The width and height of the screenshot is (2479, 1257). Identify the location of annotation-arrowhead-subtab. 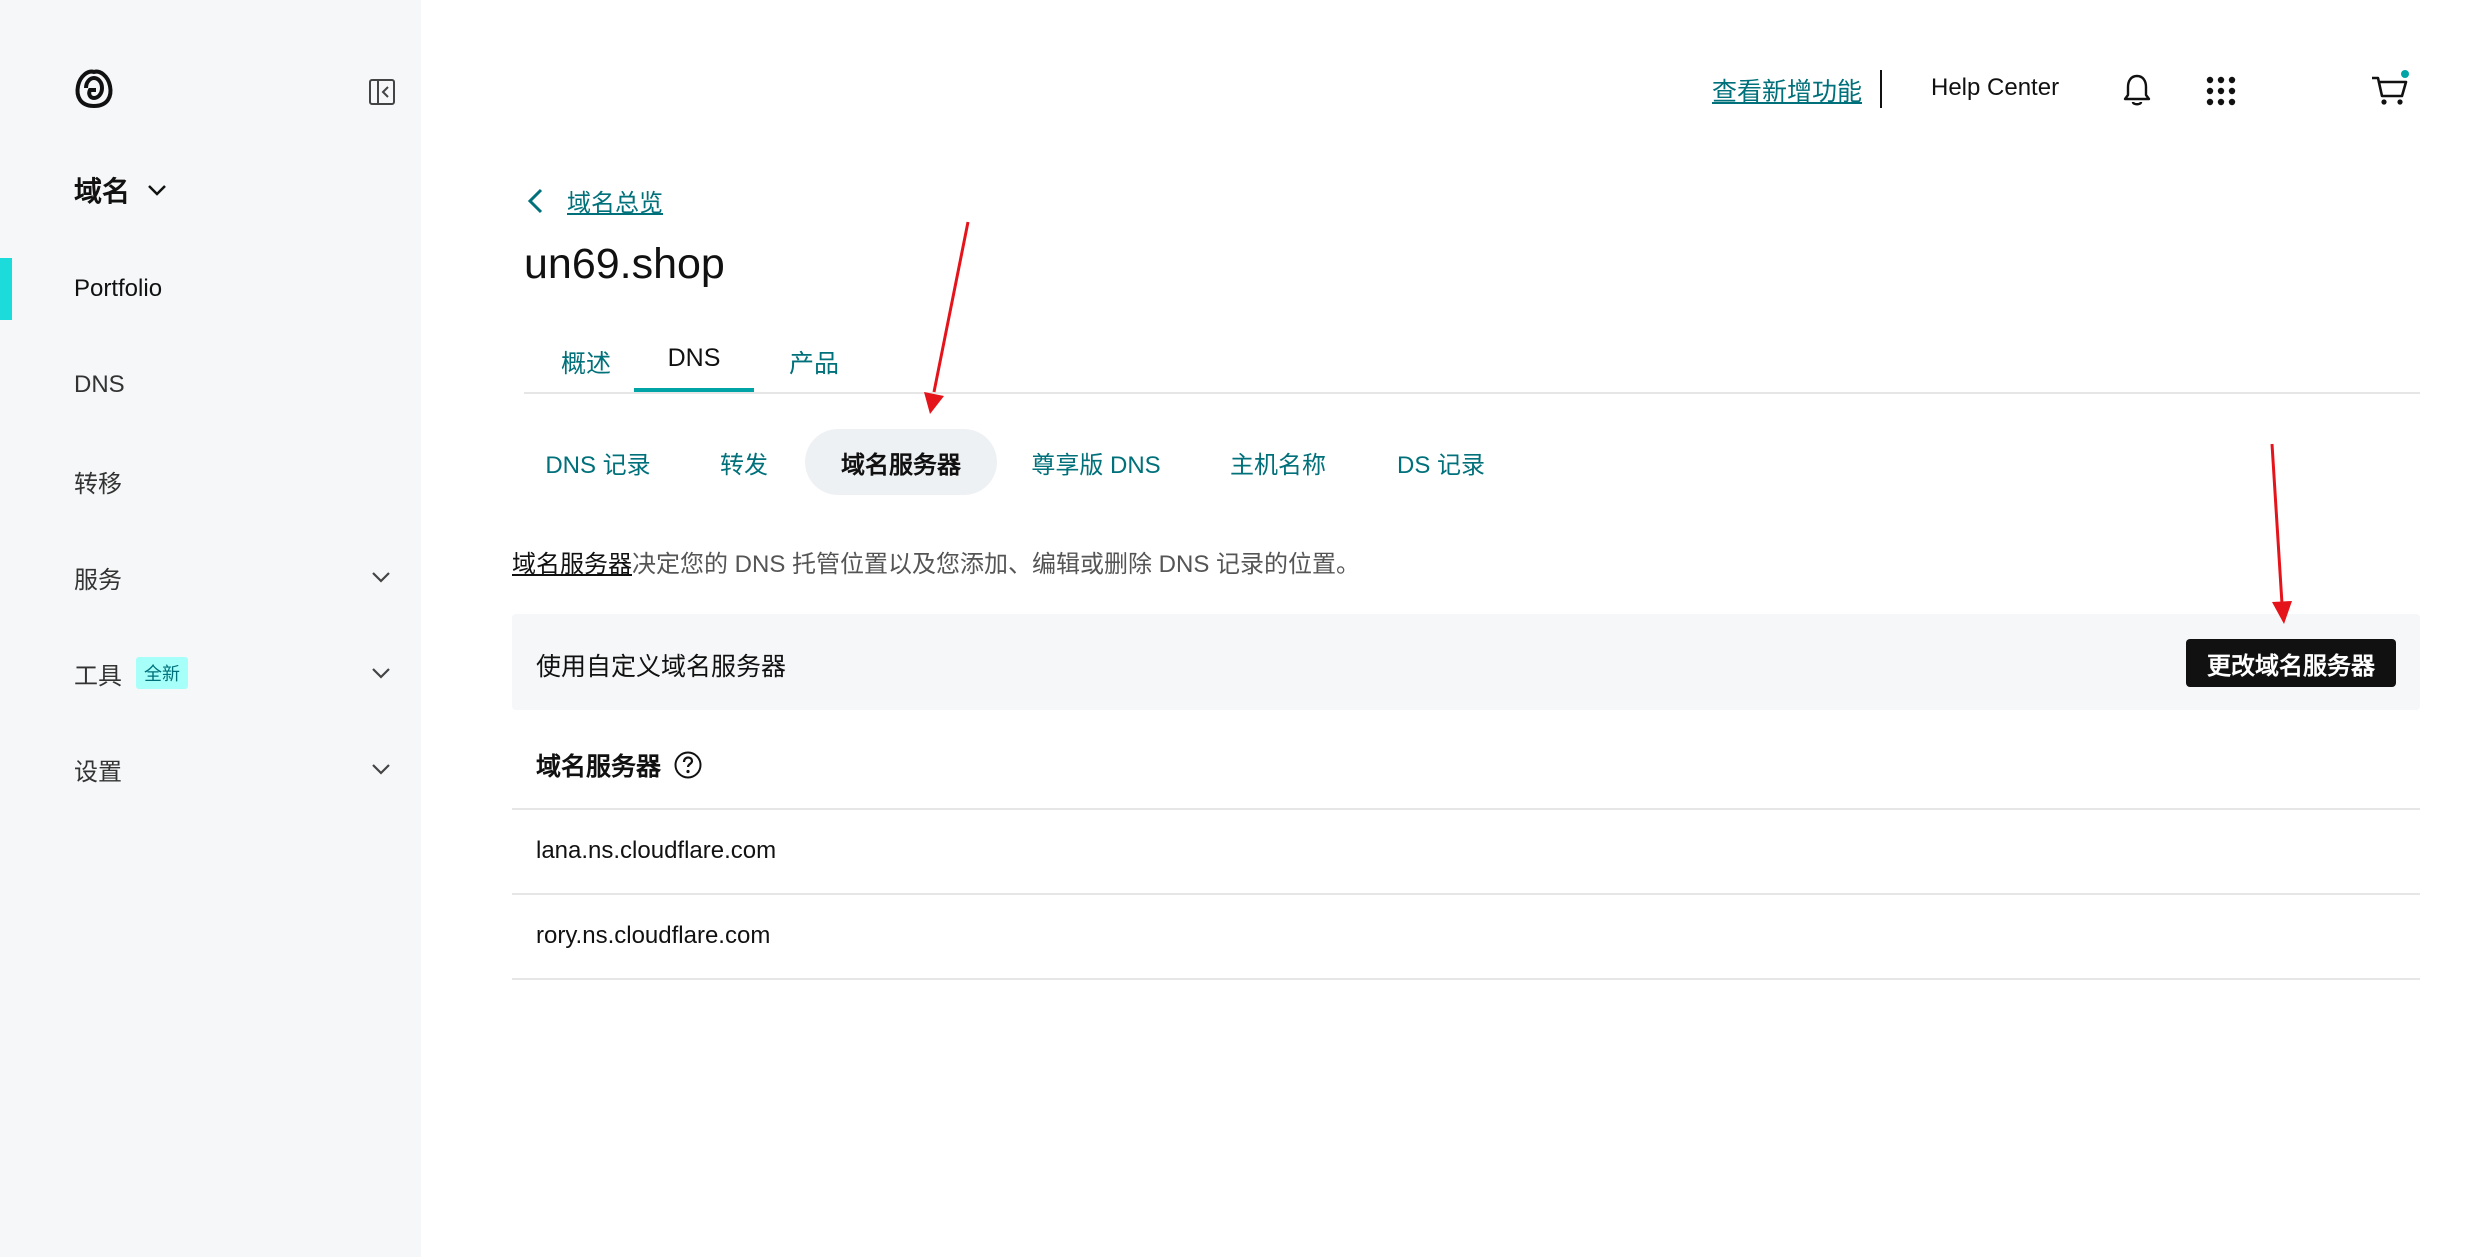
(934, 403).